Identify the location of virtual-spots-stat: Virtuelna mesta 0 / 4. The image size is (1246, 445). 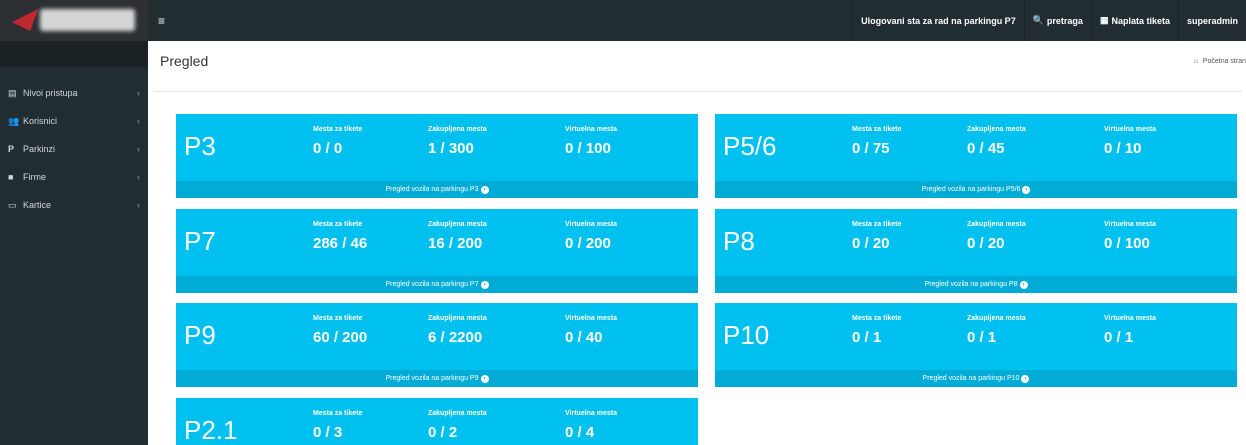
(591, 425).